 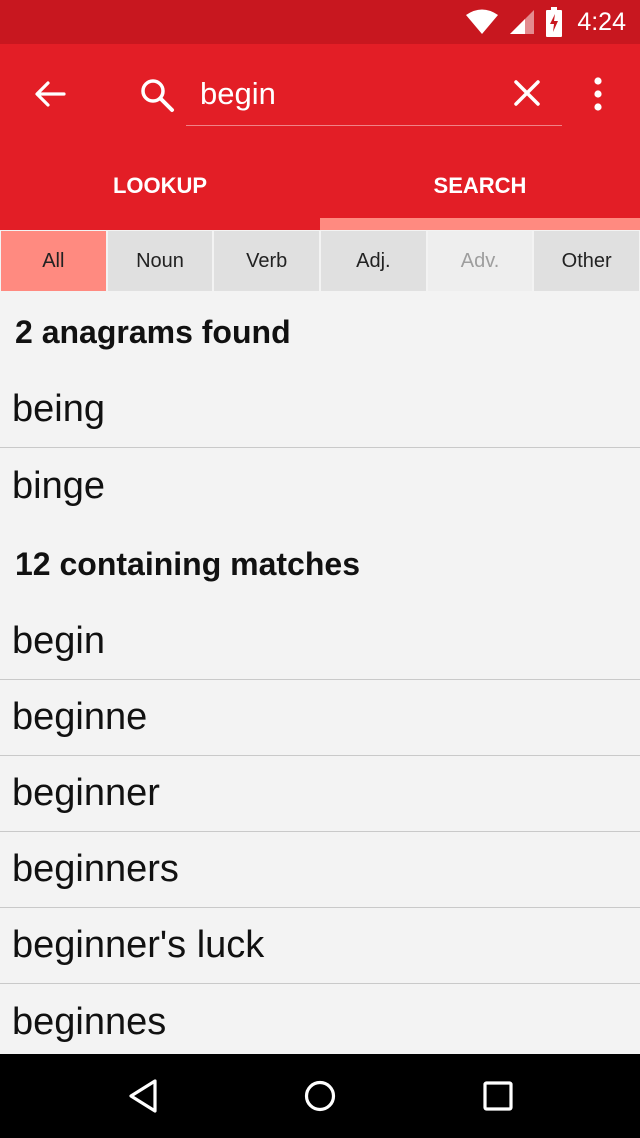 I want to click on tab-search: SEARCH, so click(x=480, y=186).